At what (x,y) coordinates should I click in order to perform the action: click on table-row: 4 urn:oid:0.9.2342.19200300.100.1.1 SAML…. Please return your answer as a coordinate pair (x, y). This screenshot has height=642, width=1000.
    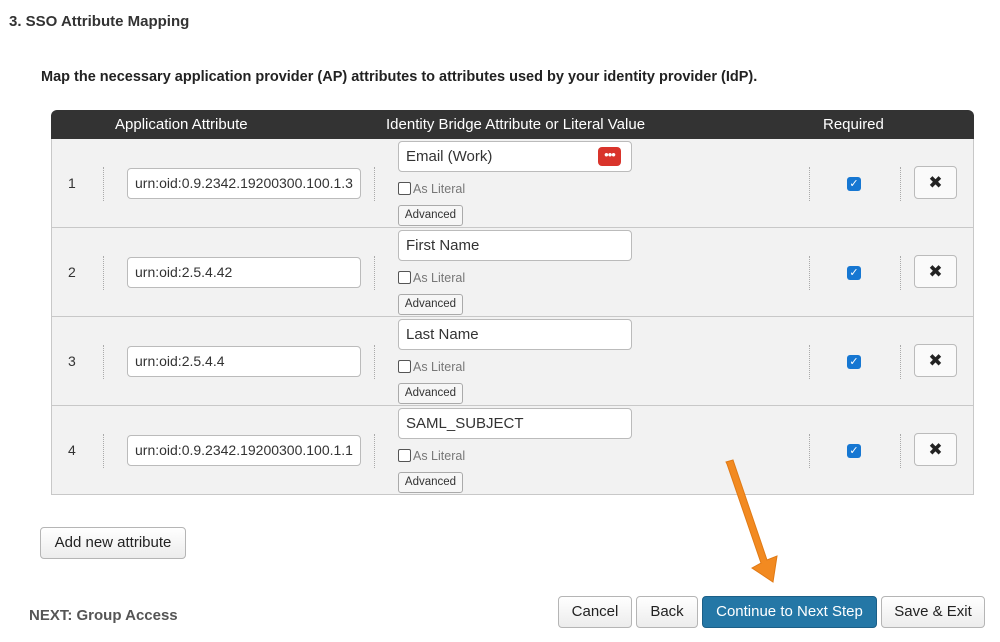
    Looking at the image, I should click on (512, 450).